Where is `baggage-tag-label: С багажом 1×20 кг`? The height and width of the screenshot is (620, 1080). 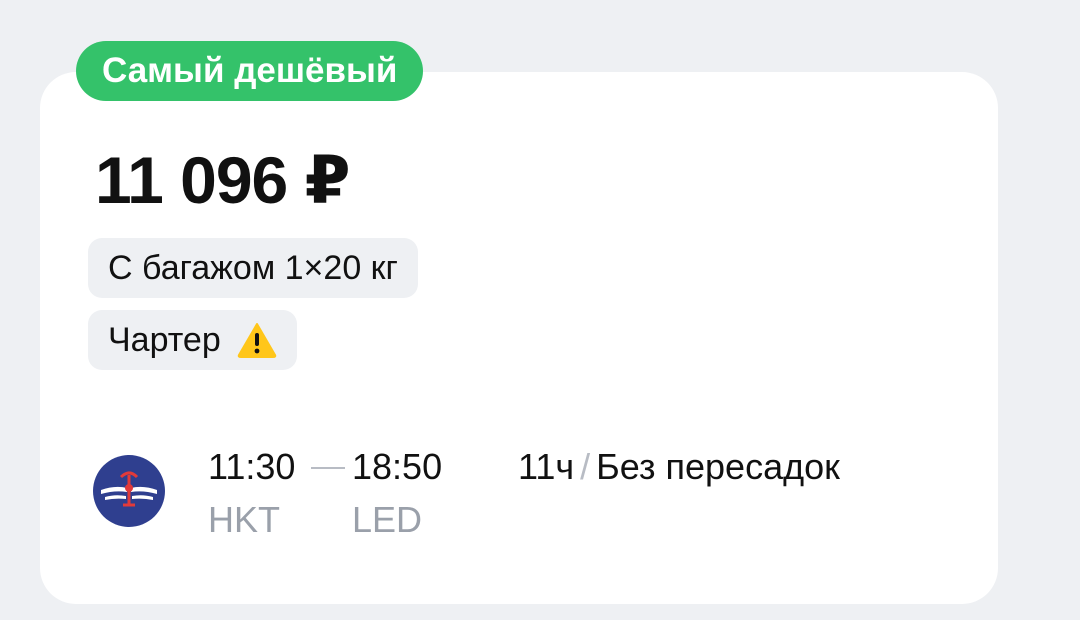 baggage-tag-label: С багажом 1×20 кг is located at coordinates (253, 268).